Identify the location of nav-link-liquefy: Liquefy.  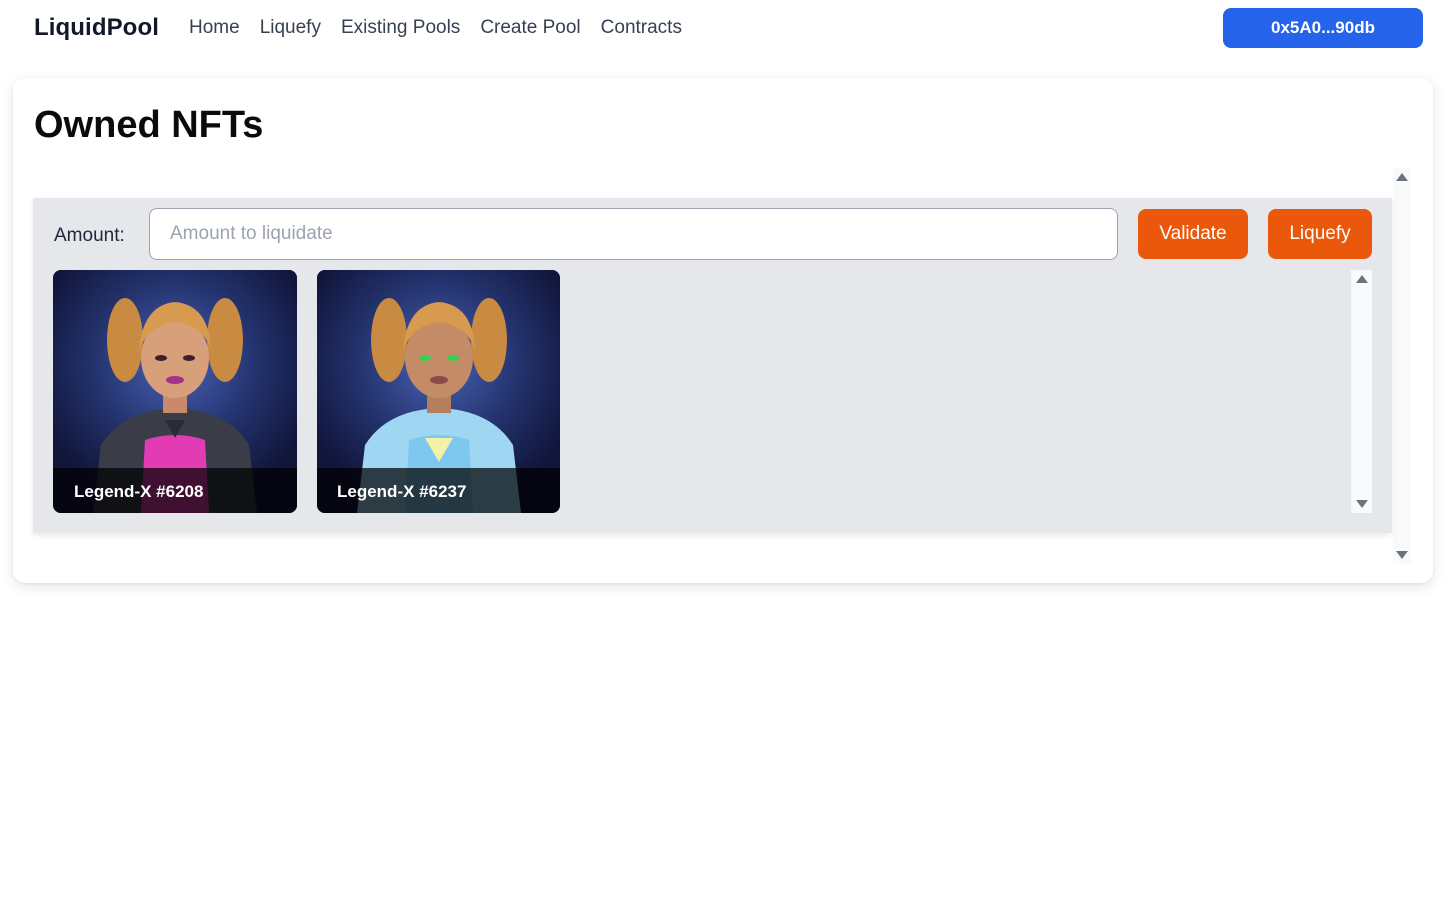
(290, 28).